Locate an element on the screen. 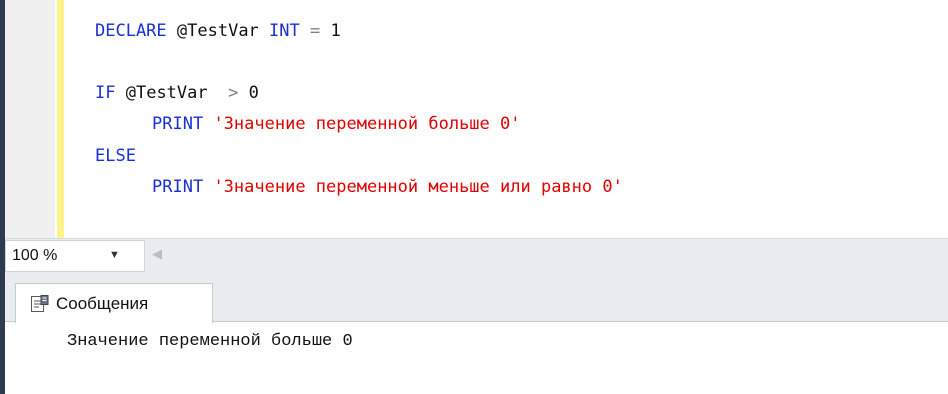  string-literal: 'Значение переменной меньше или равно 0' is located at coordinates (418, 187).